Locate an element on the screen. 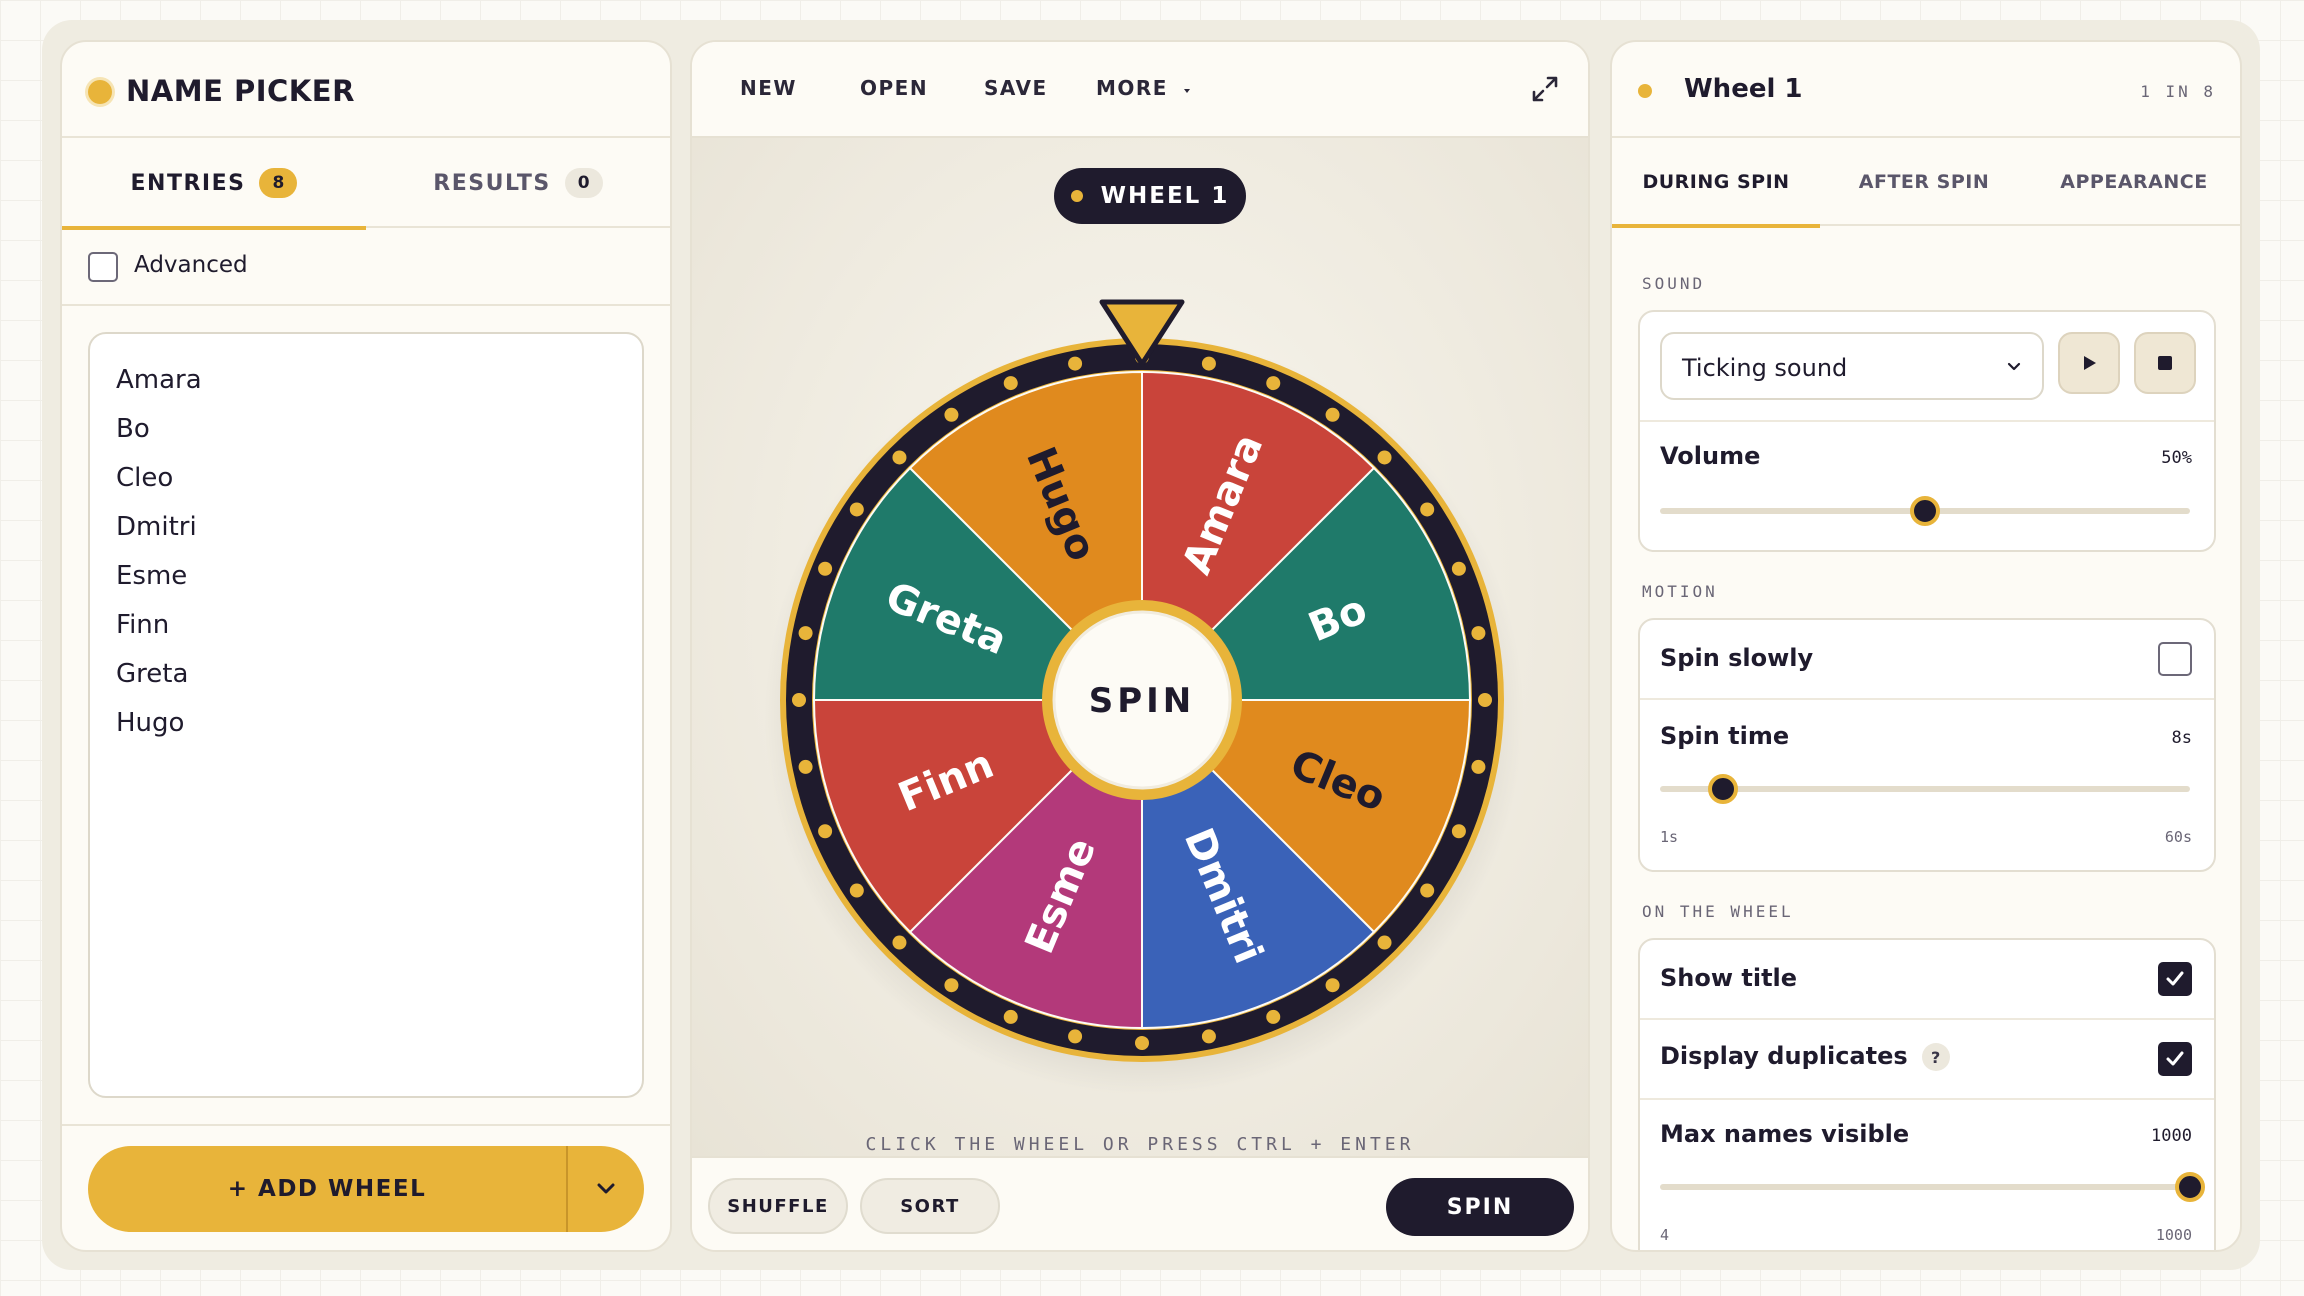 This screenshot has height=1296, width=2304. sort-button: SORT is located at coordinates (930, 1206).